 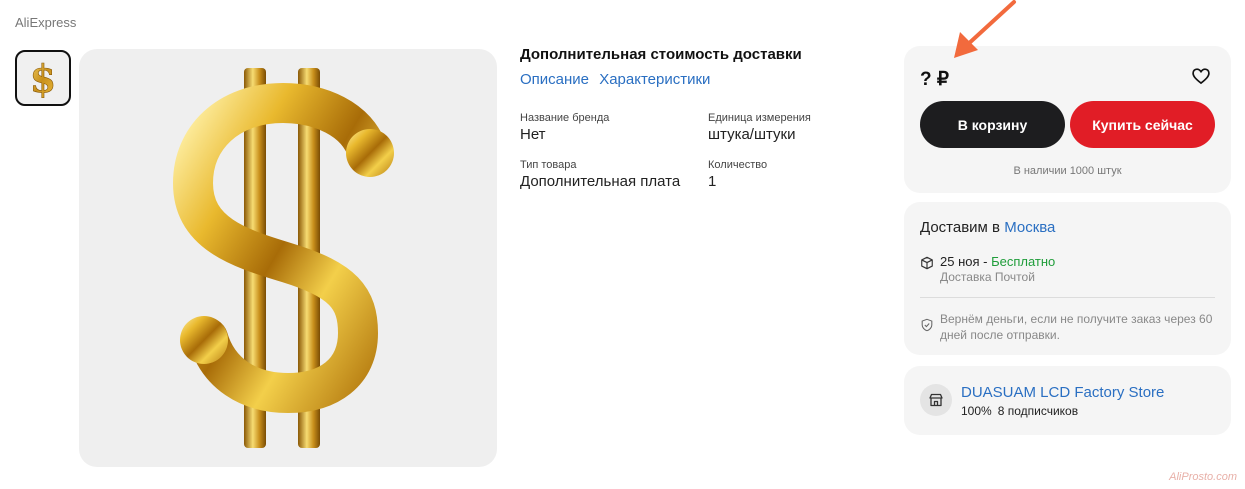 I want to click on package-icon, so click(x=927, y=263).